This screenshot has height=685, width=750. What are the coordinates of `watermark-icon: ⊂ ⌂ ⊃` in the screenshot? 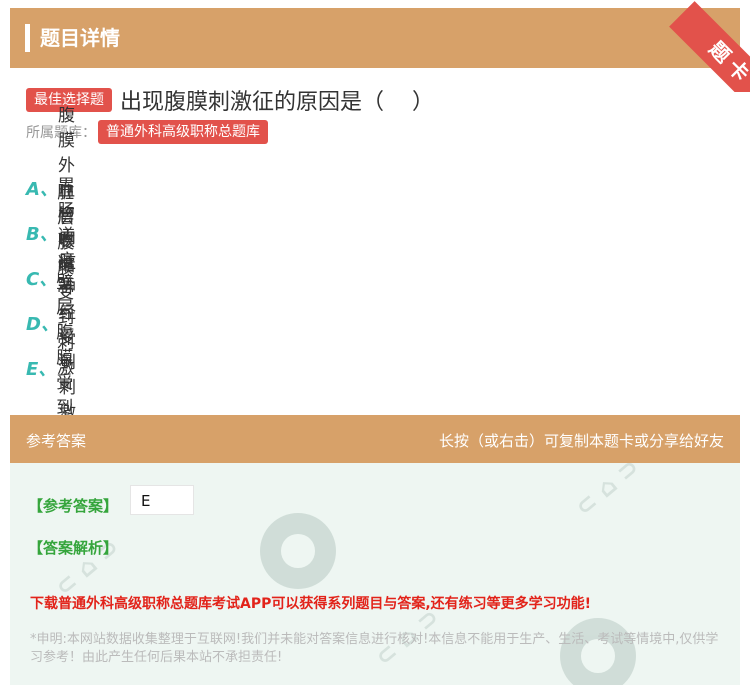 It's located at (607, 492).